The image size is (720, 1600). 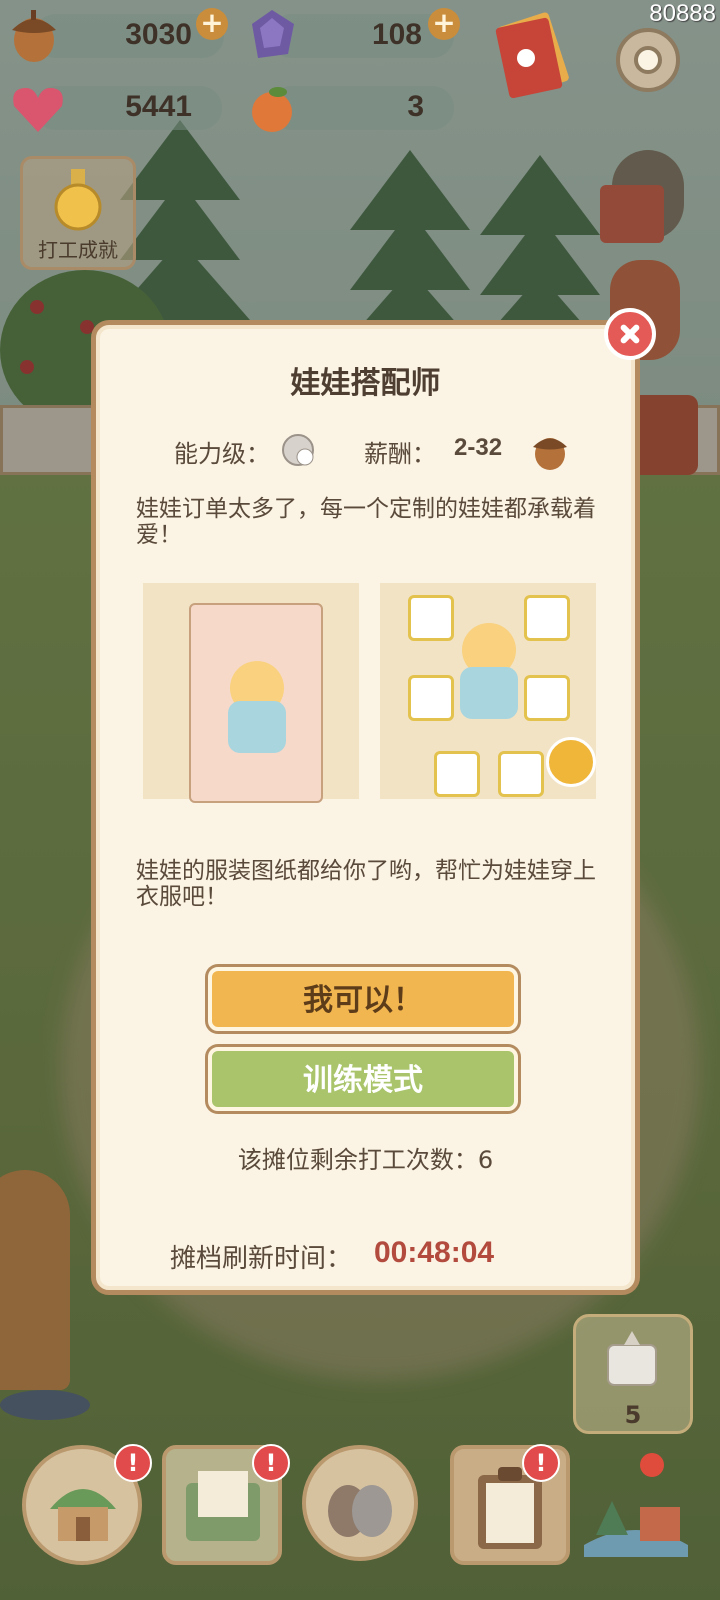 I want to click on shoes-slot, so click(x=521, y=774).